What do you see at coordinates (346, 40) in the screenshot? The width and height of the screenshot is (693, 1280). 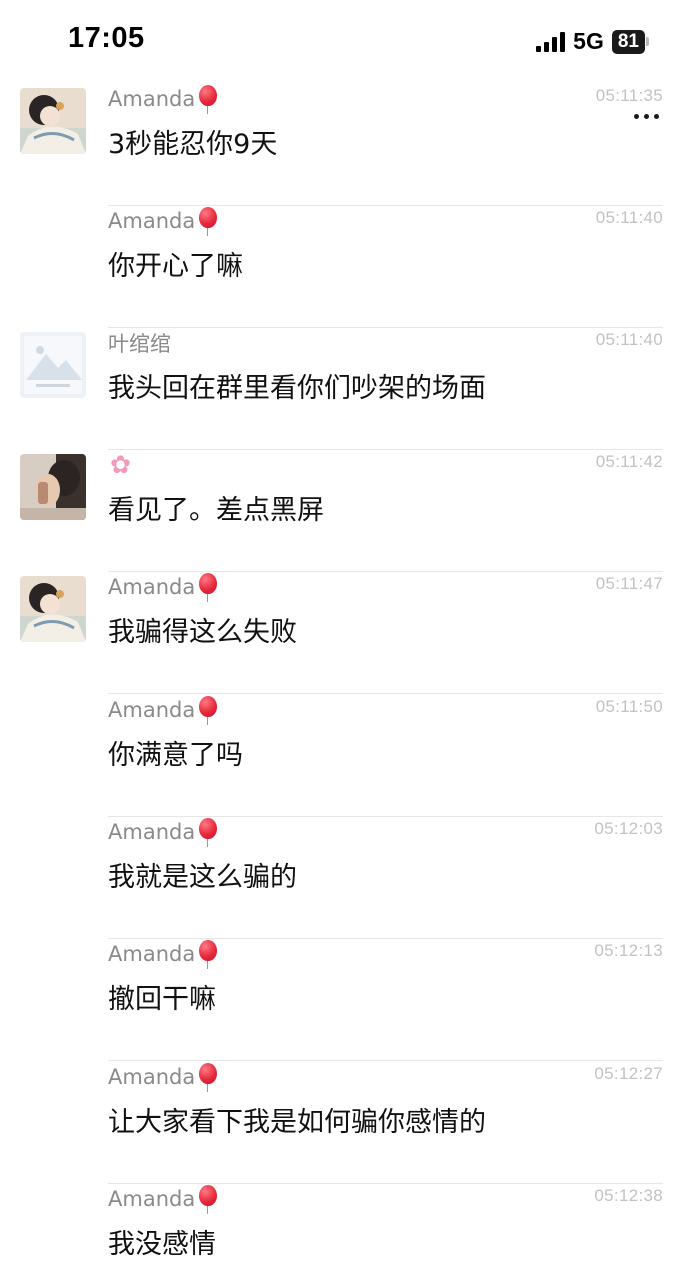 I see `status-bar: 17:05 5G 81` at bounding box center [346, 40].